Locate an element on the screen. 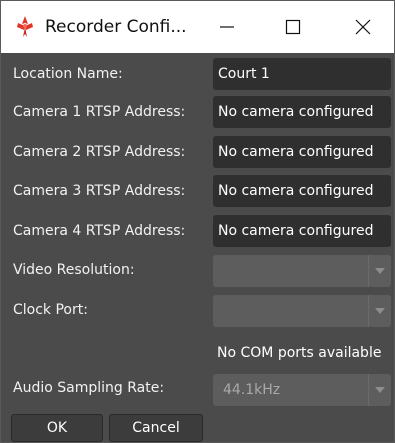  maximize-button is located at coordinates (293, 27).